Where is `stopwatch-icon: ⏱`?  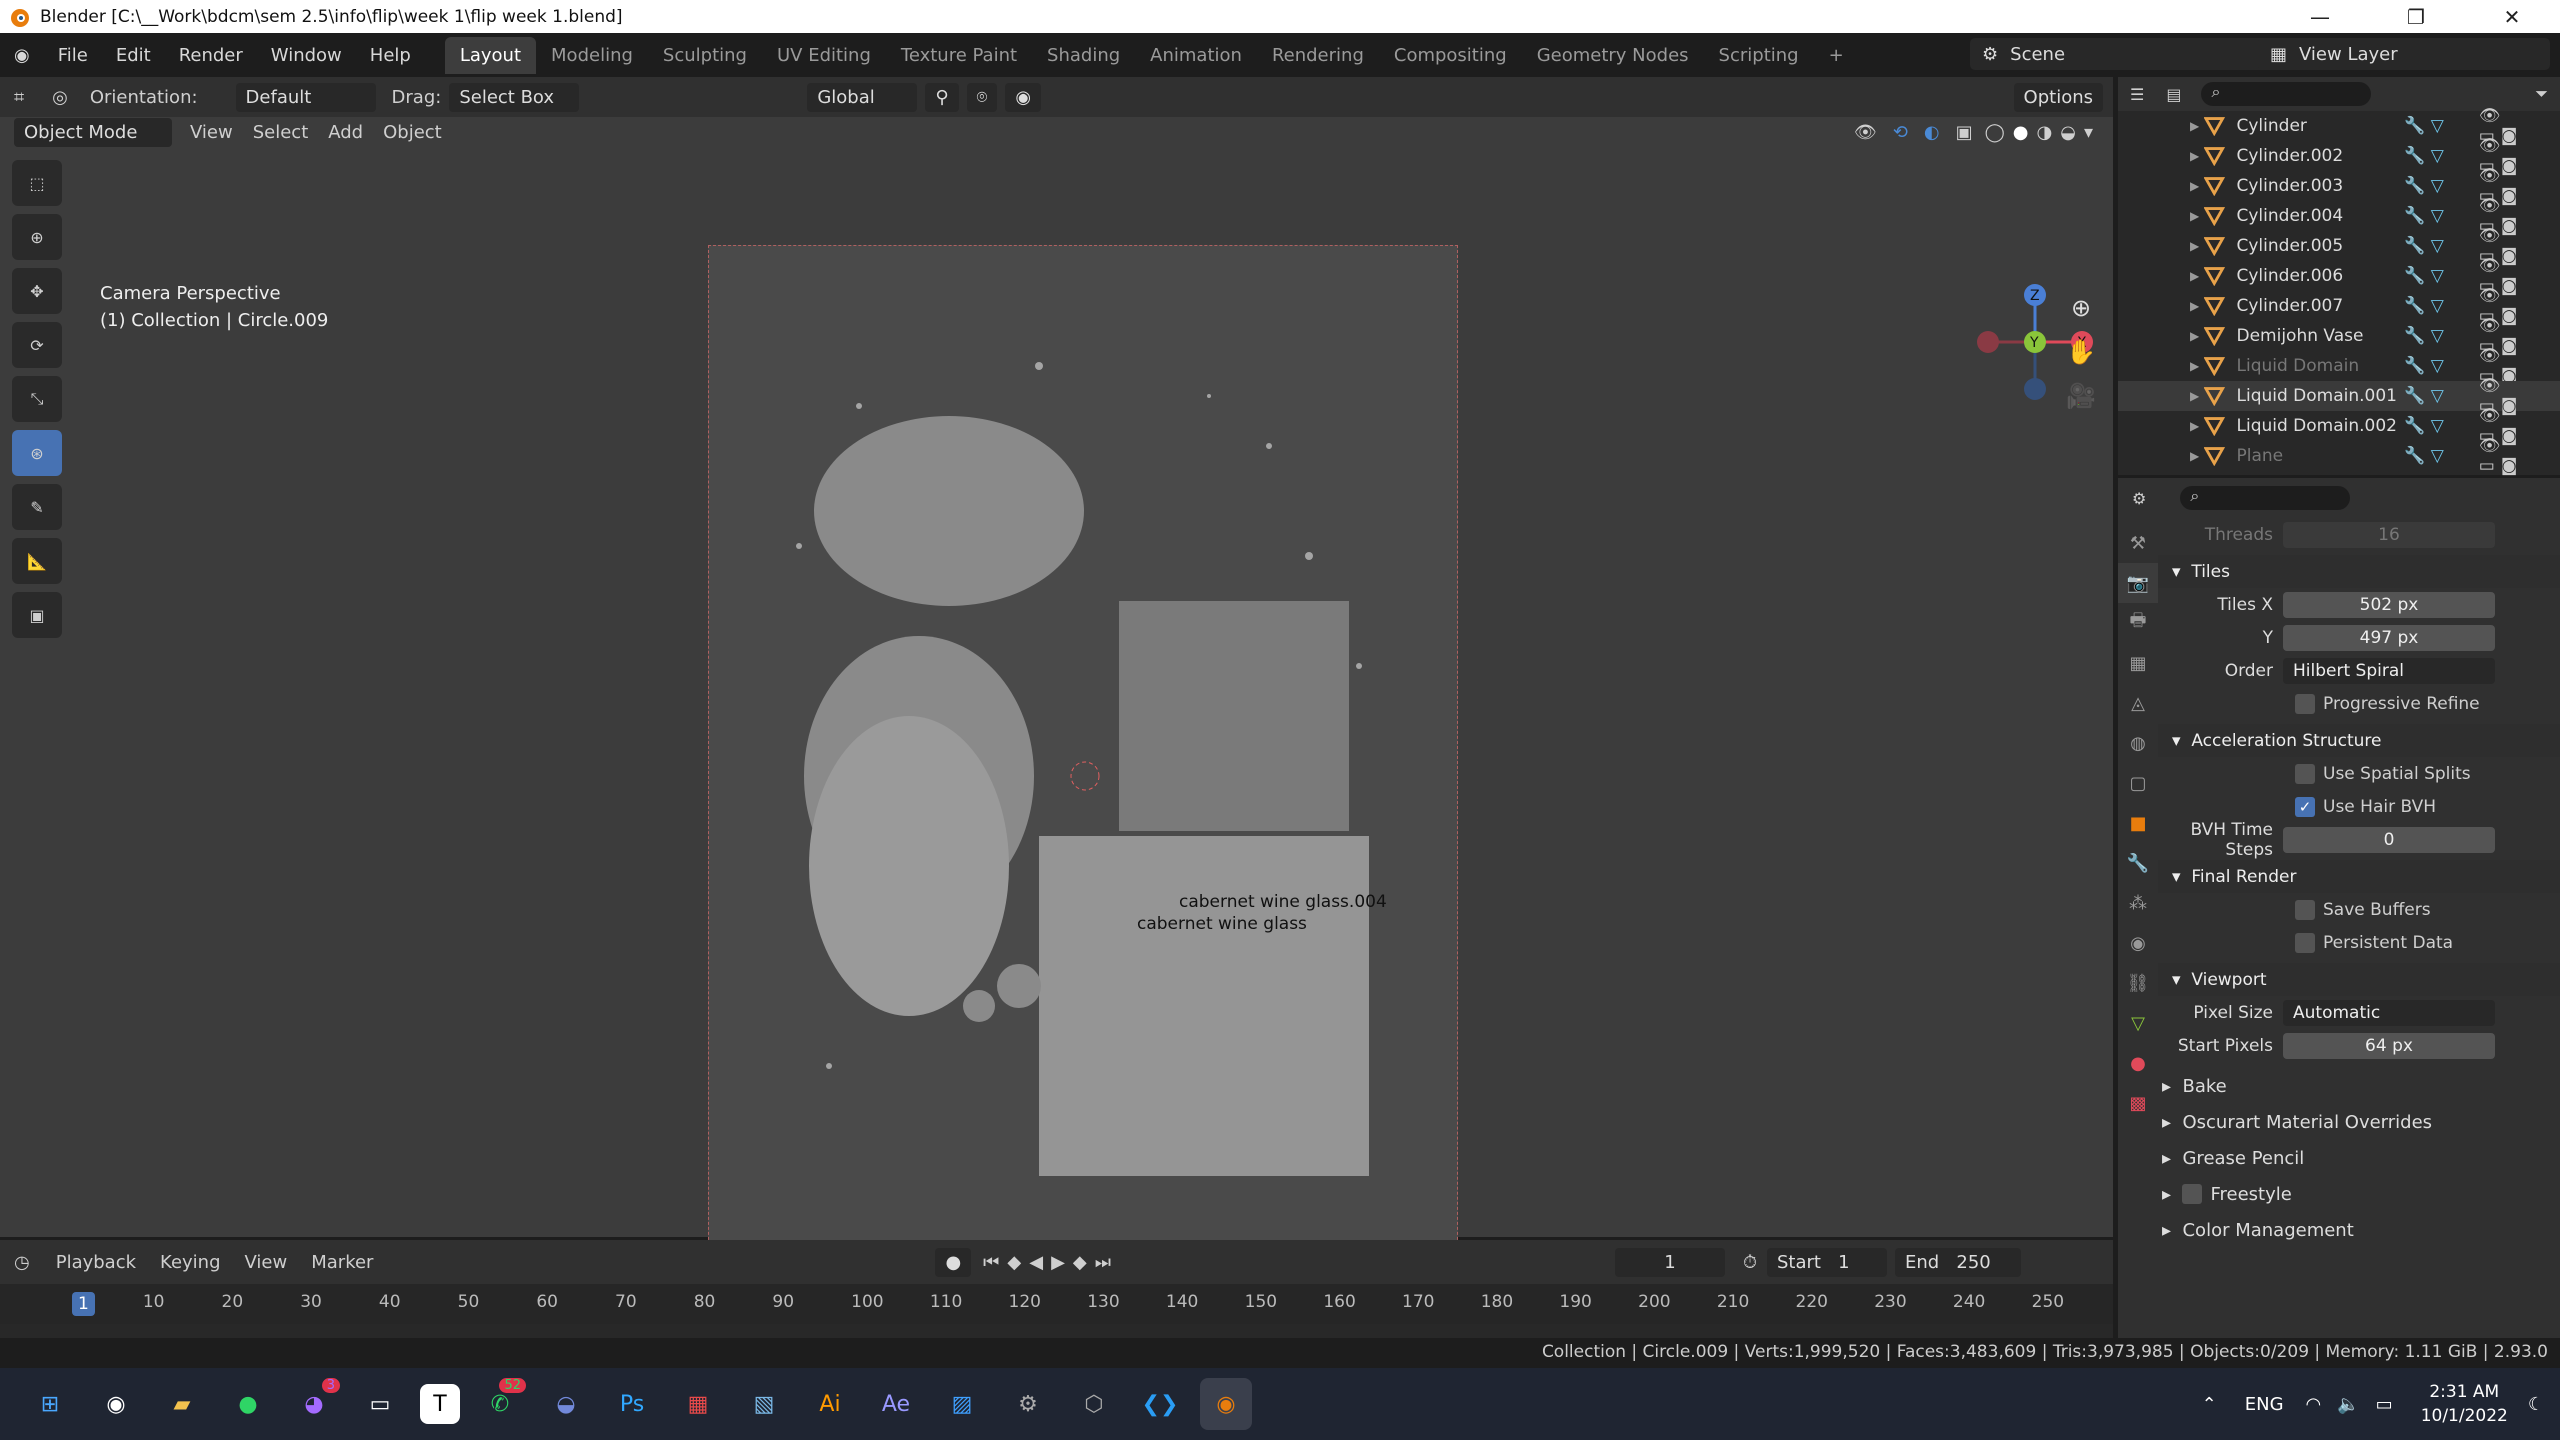
stopwatch-icon: ⏱ is located at coordinates (1750, 1262).